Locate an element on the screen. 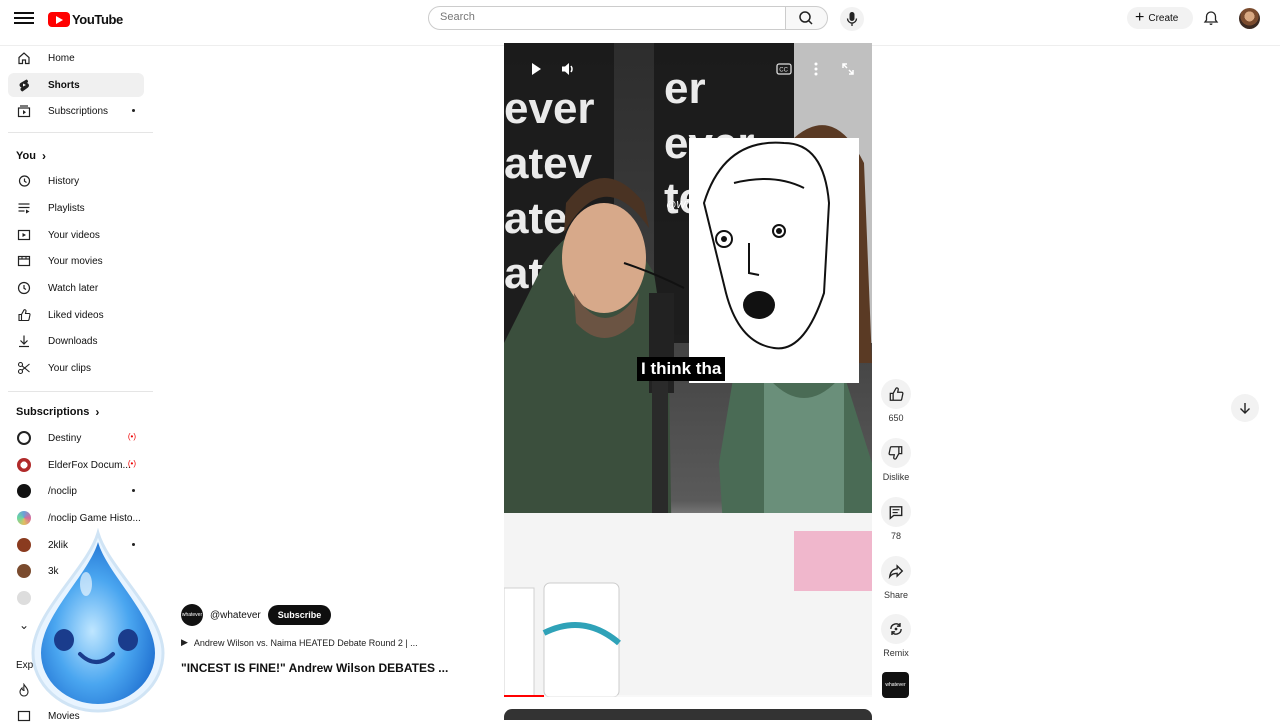 The width and height of the screenshot is (1280, 728). share-label: Share is located at coordinates (896, 595).